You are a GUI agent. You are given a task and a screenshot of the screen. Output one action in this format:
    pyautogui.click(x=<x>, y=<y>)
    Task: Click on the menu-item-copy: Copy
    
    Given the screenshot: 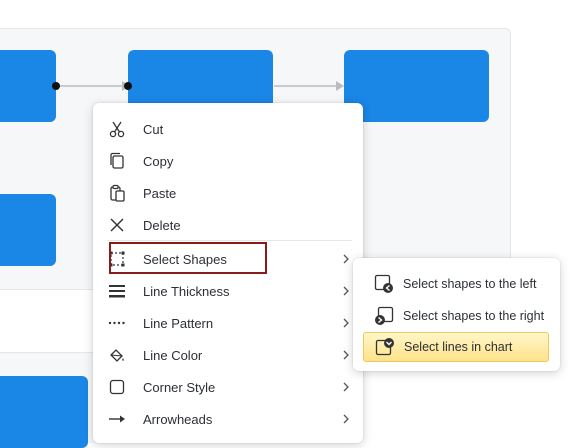 What is the action you would take?
    pyautogui.click(x=229, y=161)
    